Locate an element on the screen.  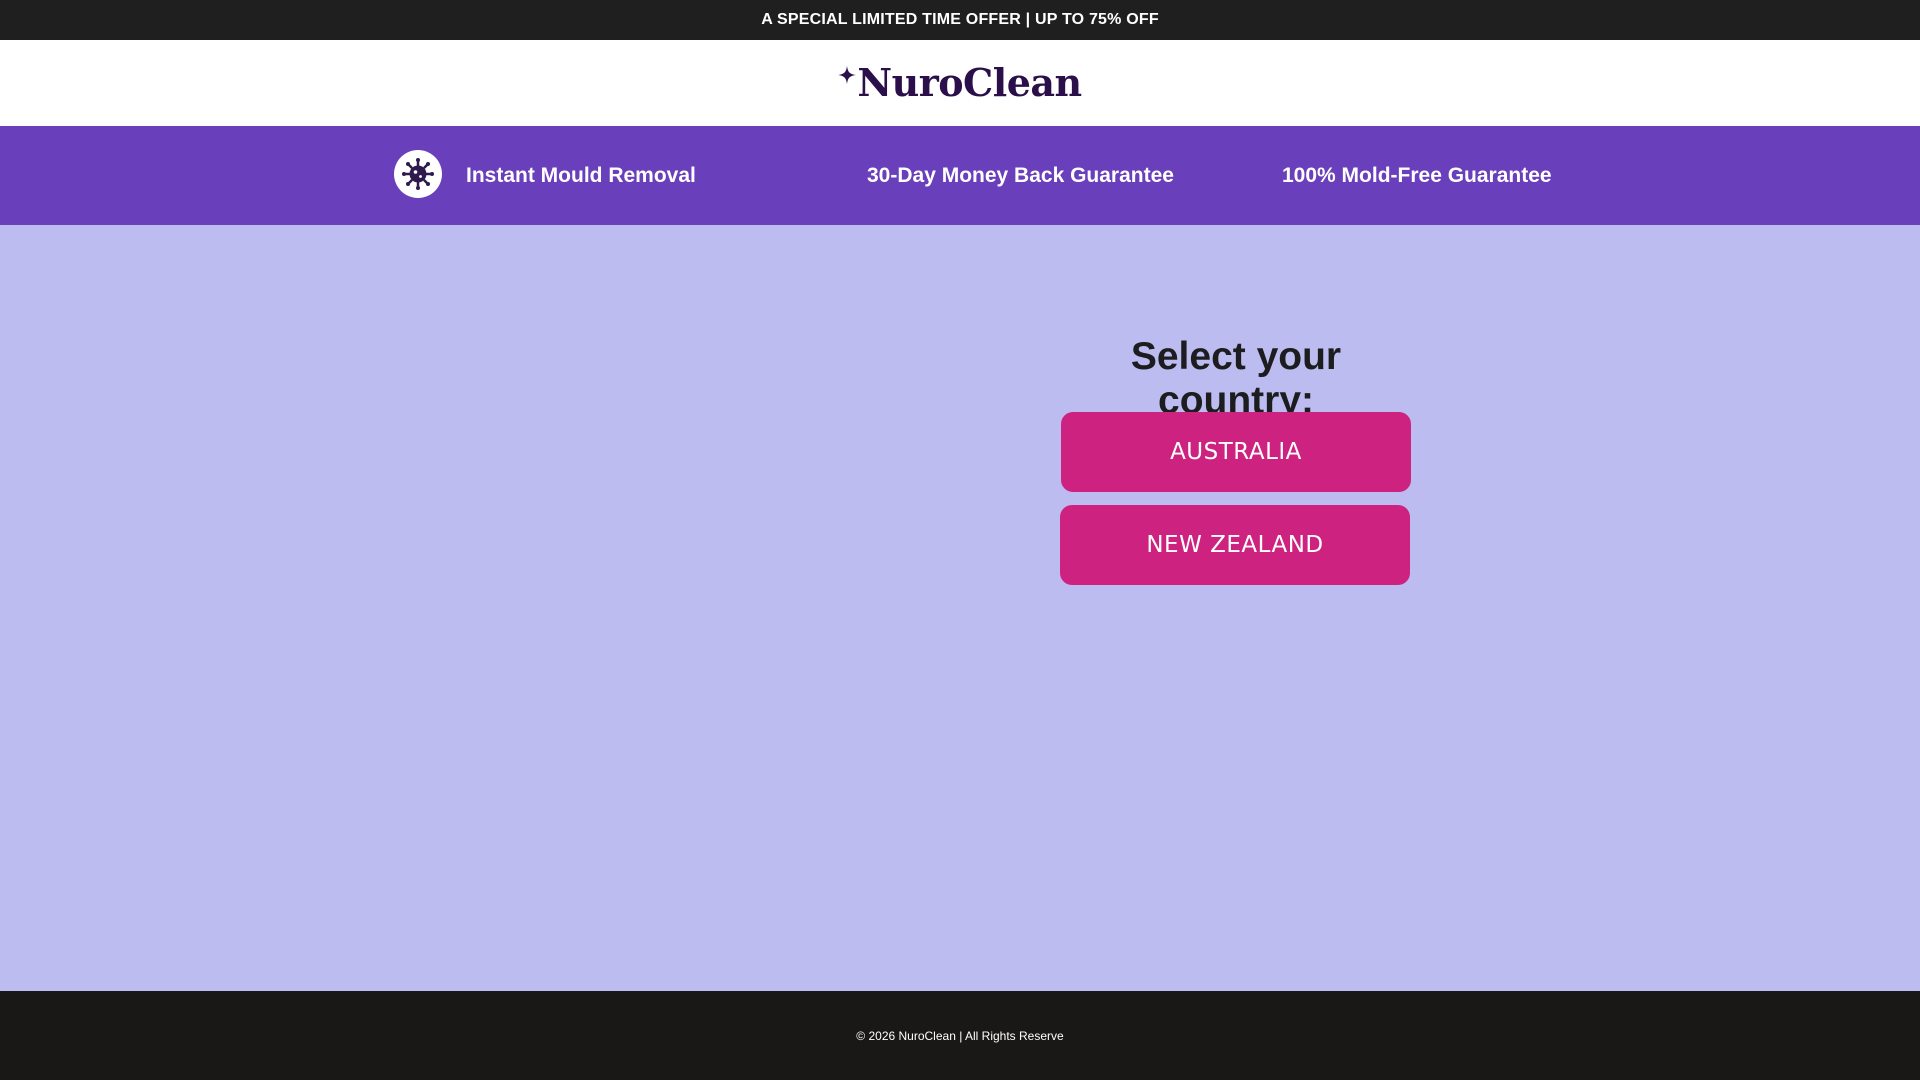
site-header: NuroClean is located at coordinates (960, 83).